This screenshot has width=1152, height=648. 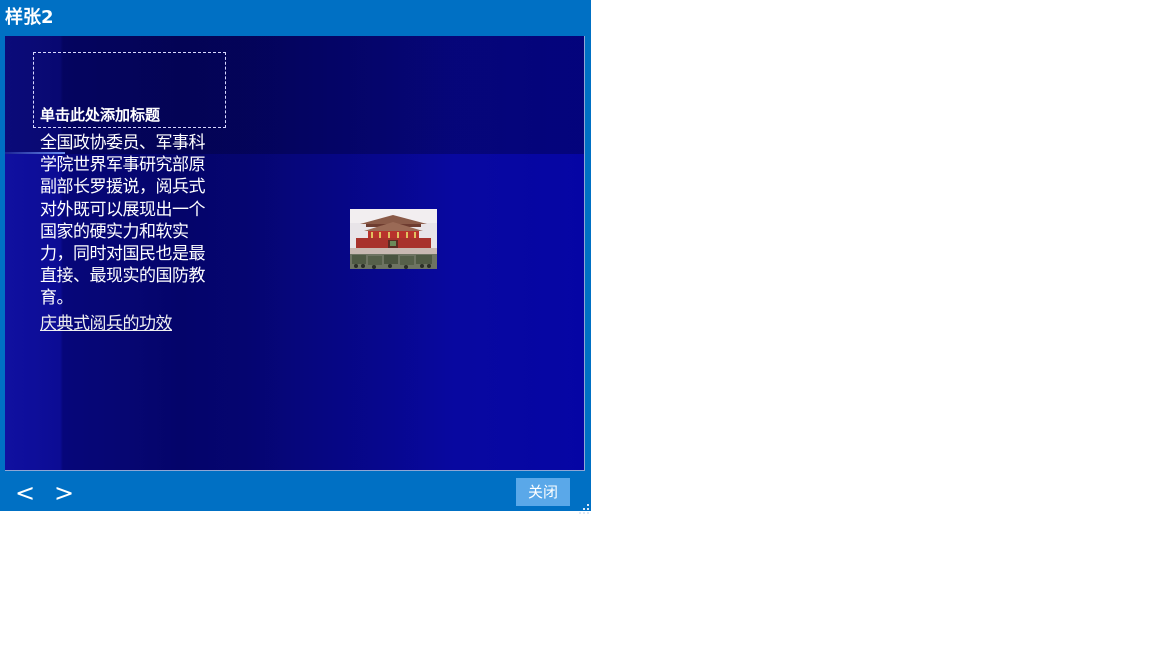 I want to click on title-bar: 样张2, so click(x=295, y=18).